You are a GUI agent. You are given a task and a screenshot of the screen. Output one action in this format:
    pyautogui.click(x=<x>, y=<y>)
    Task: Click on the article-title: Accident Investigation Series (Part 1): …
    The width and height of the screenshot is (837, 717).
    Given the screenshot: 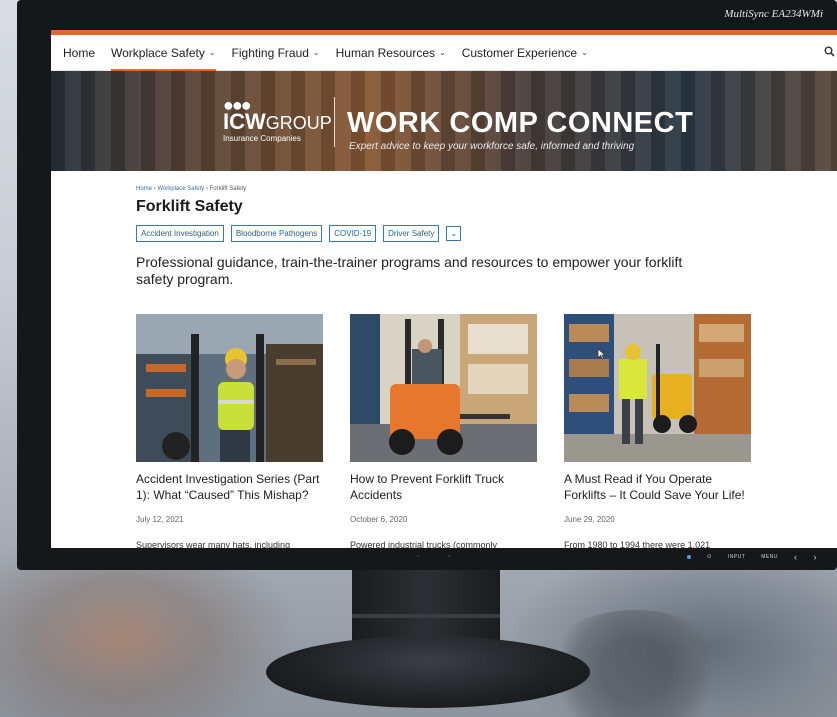 What is the action you would take?
    pyautogui.click(x=229, y=488)
    